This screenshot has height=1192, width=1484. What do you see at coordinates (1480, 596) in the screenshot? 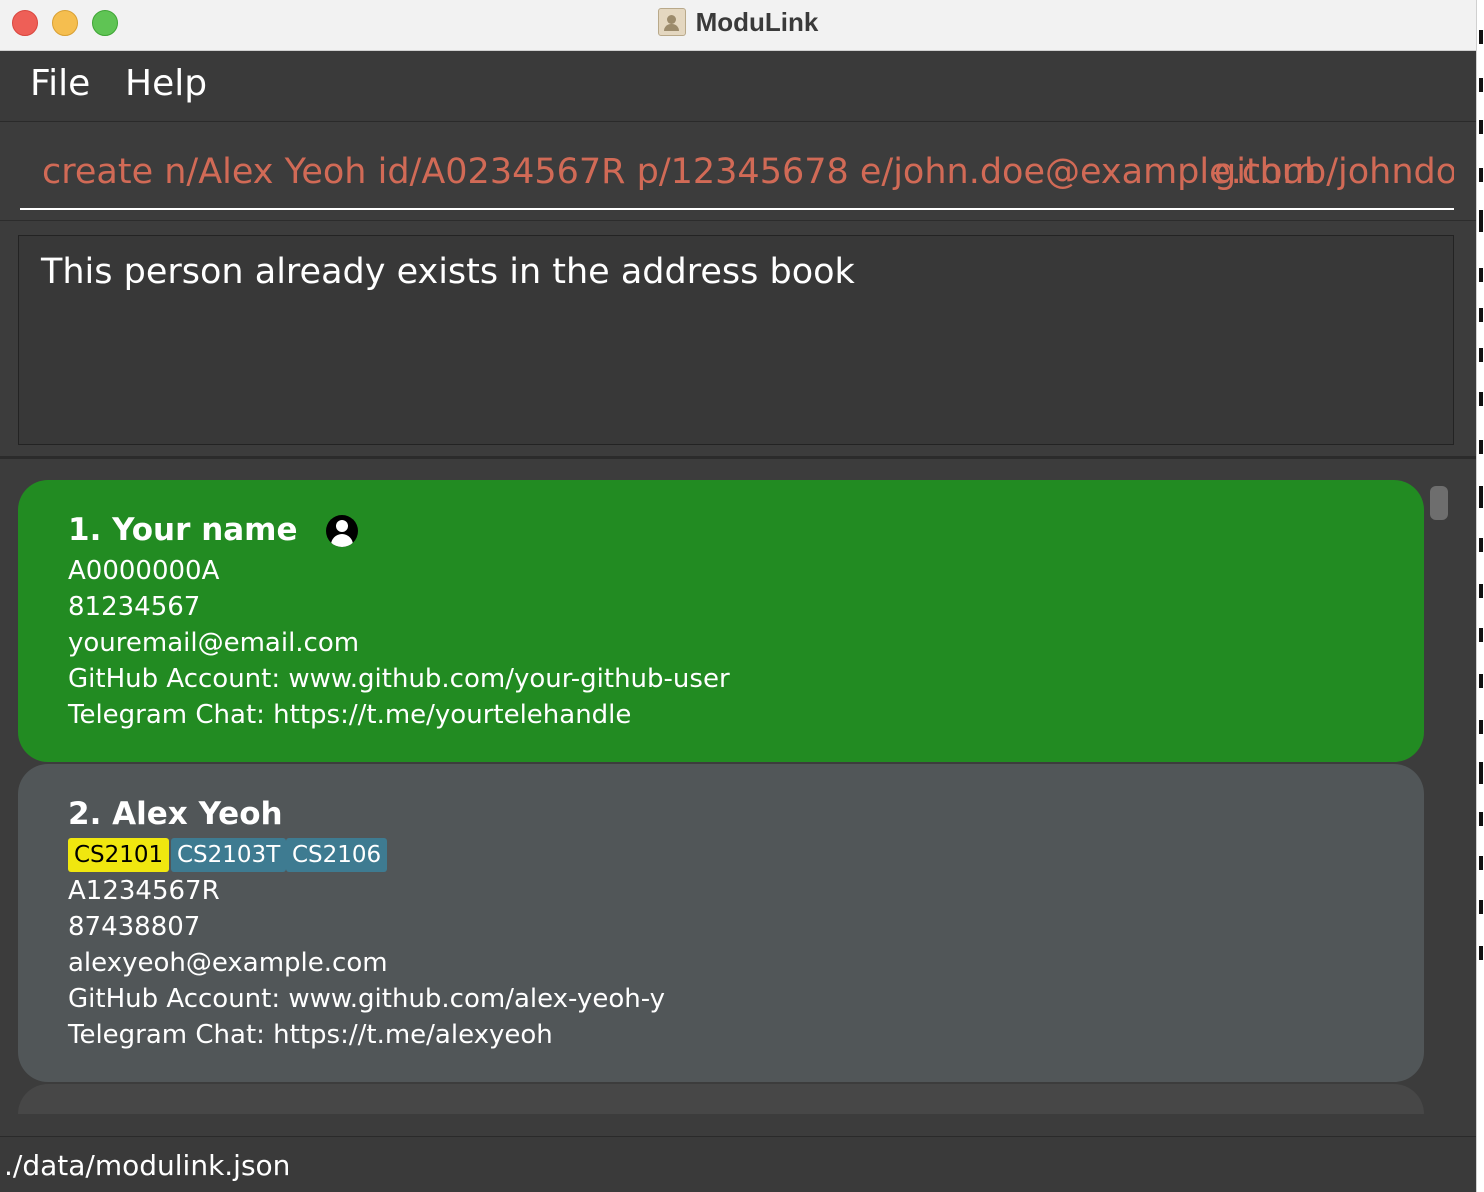
I see `background-window-edge` at bounding box center [1480, 596].